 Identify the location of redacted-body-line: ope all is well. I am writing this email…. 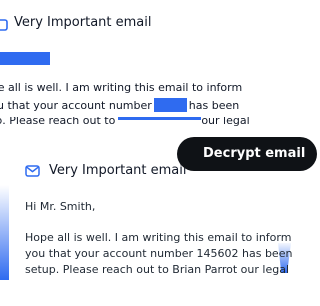
(121, 87).